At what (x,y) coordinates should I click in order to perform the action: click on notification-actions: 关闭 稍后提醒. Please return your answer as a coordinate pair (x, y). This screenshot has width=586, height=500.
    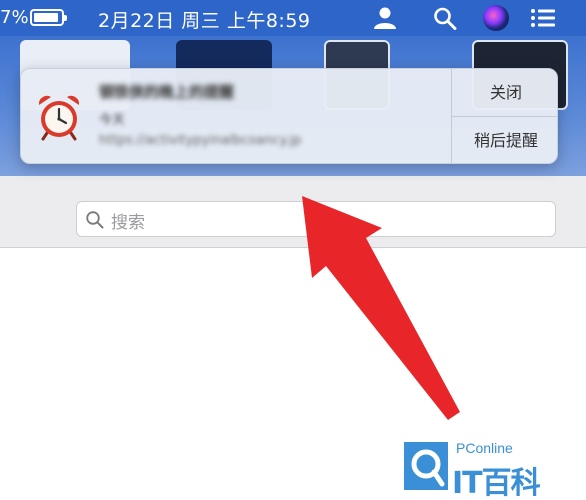
    Looking at the image, I should click on (504, 116).